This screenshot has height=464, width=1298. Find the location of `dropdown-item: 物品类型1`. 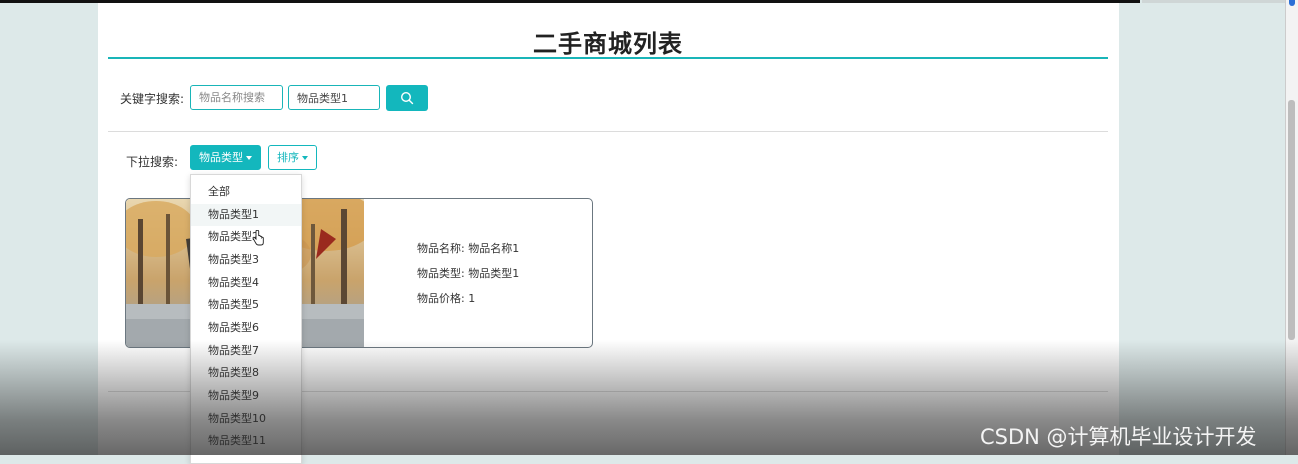

dropdown-item: 物品类型1 is located at coordinates (246, 215).